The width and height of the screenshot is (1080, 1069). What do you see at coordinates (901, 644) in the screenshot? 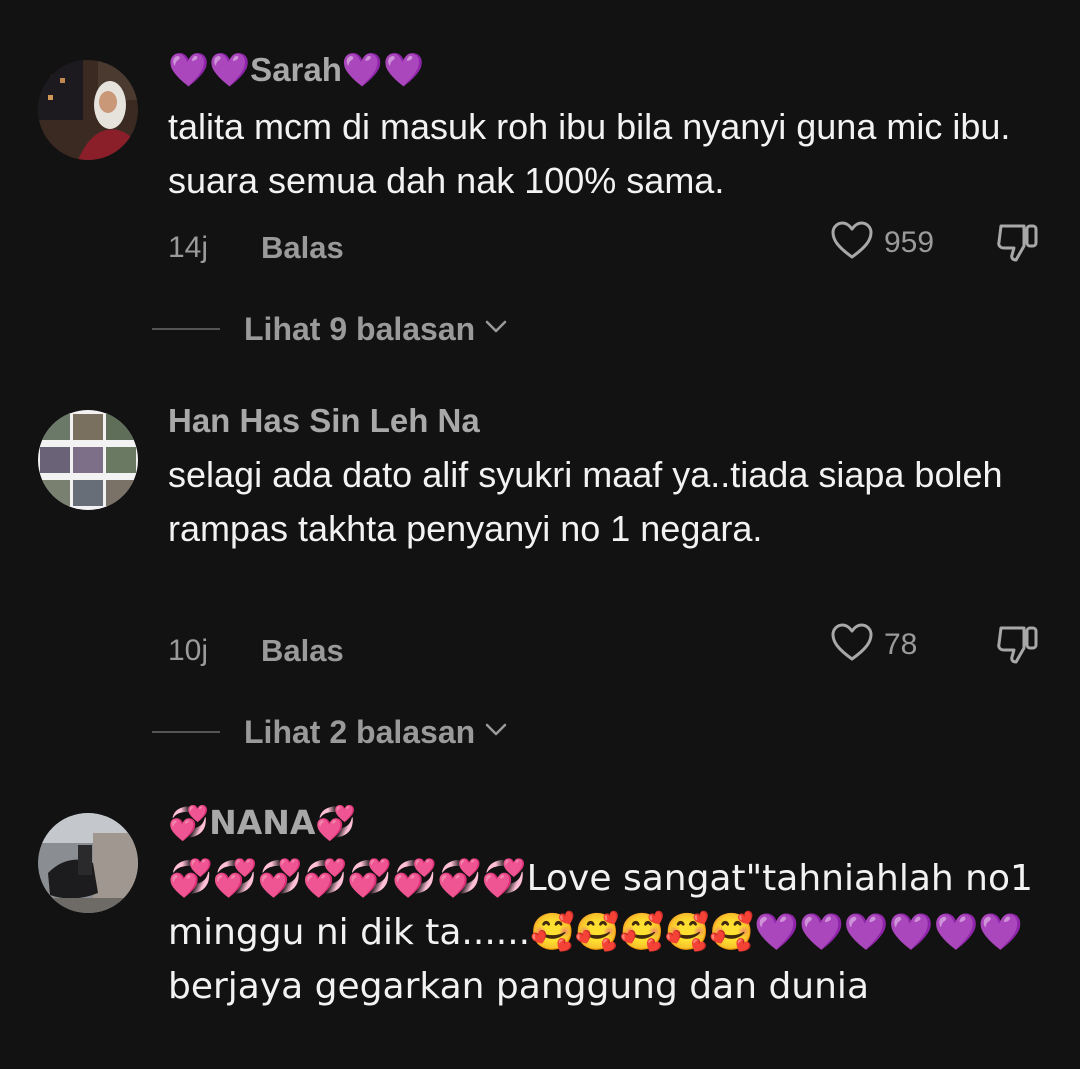
I see `like-count: 78` at bounding box center [901, 644].